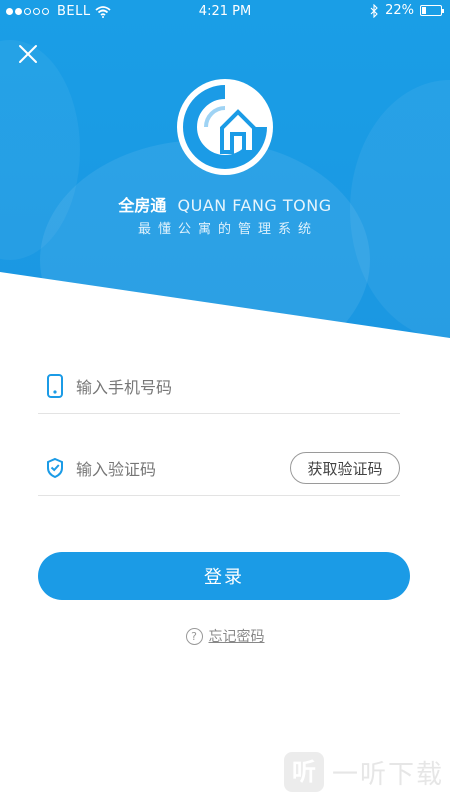  I want to click on watermark: 听 一听下载, so click(363, 772).